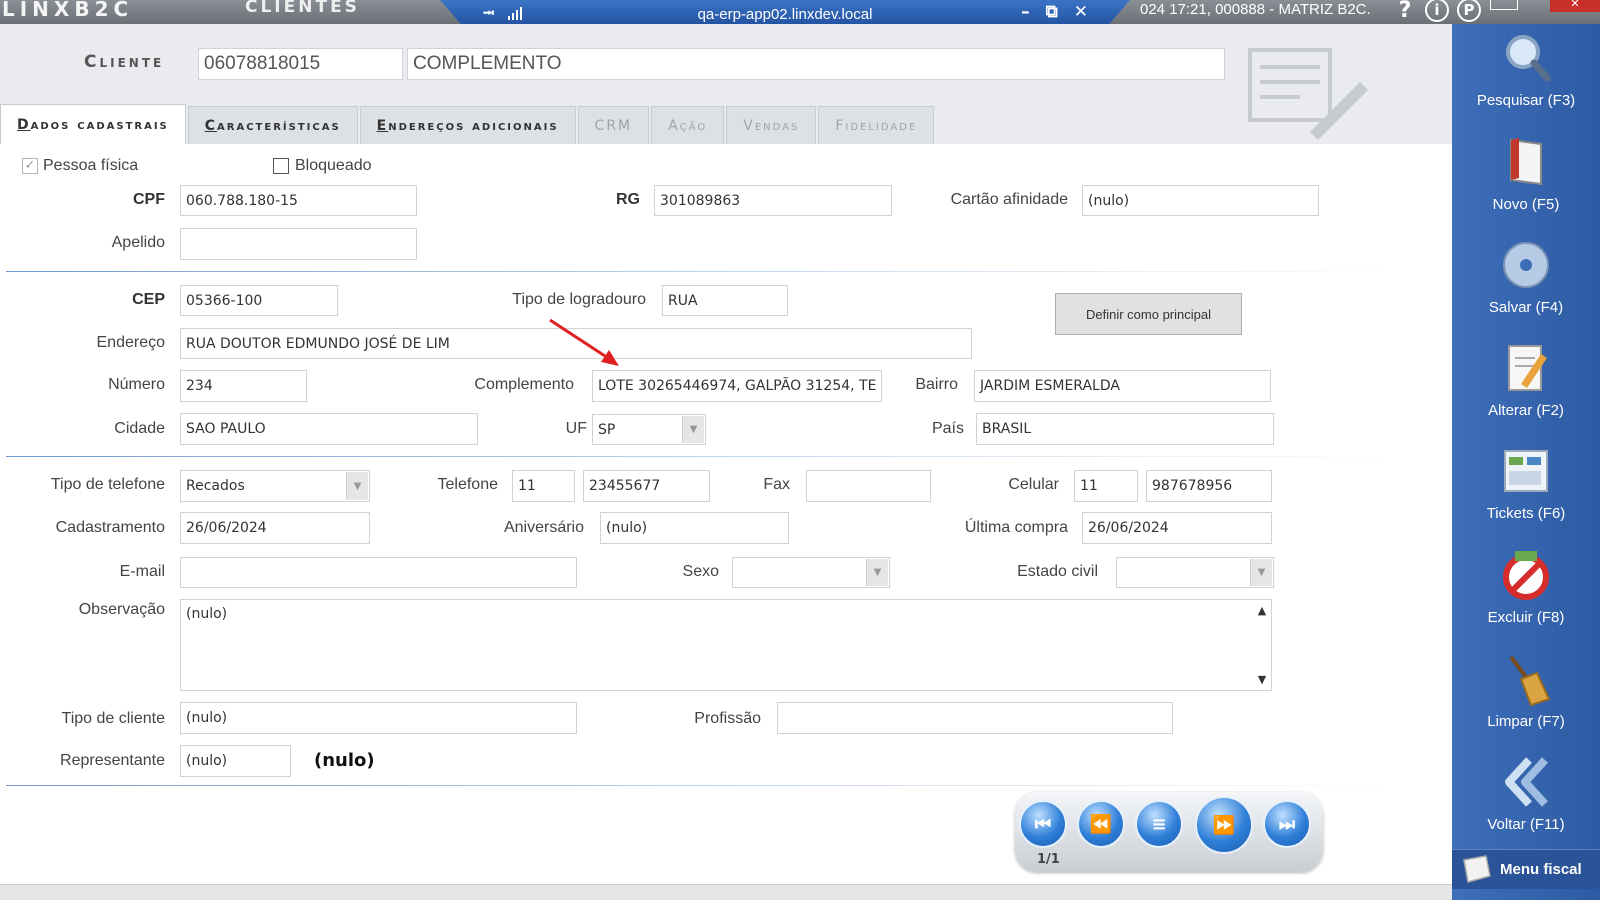 The height and width of the screenshot is (900, 1600). What do you see at coordinates (30, 166) in the screenshot?
I see `pessoa-fisica-checkbox: ✓` at bounding box center [30, 166].